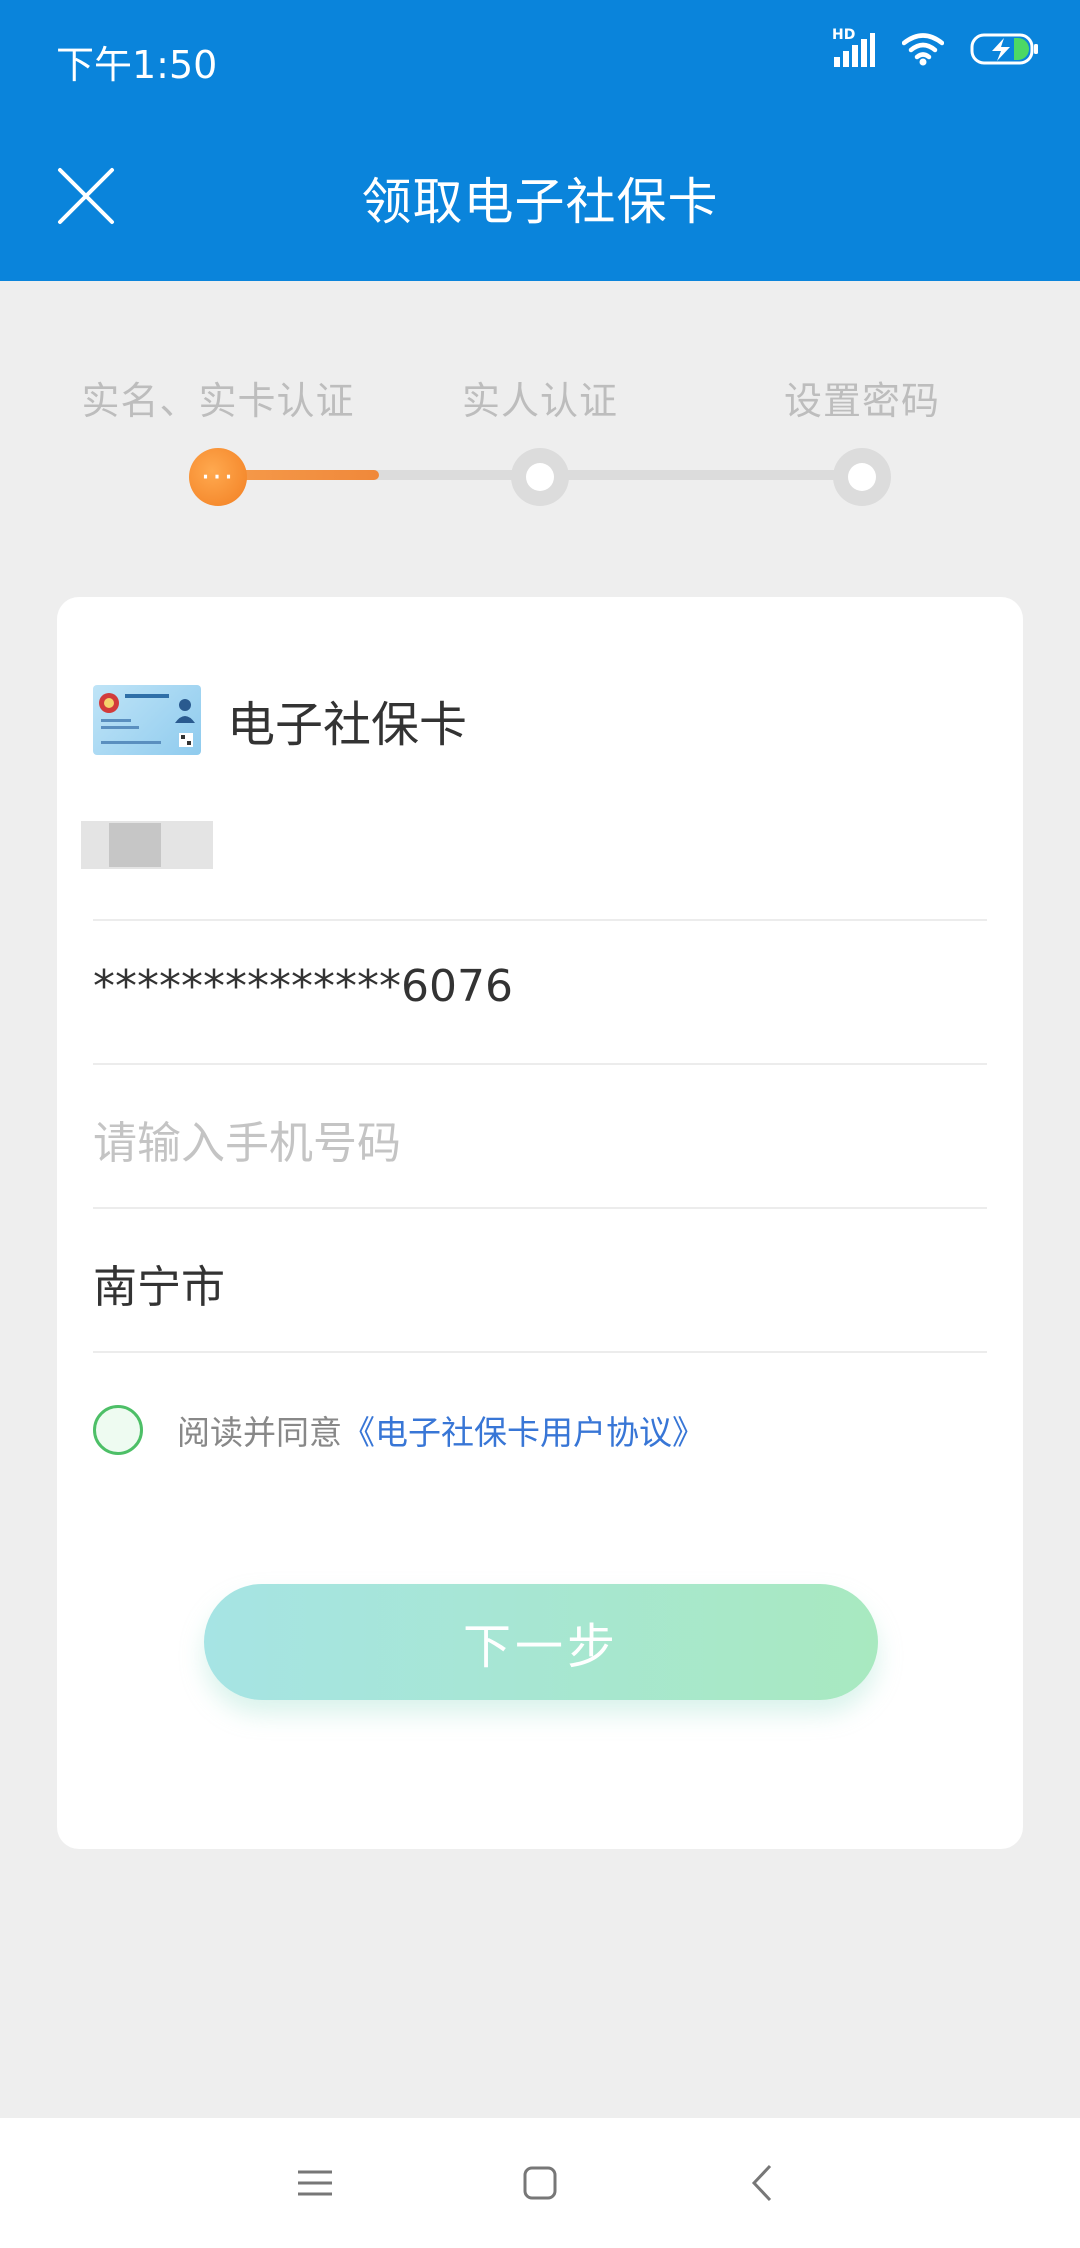  I want to click on agreement-link: 《电子社保卡用户协议》, so click(523, 1430).